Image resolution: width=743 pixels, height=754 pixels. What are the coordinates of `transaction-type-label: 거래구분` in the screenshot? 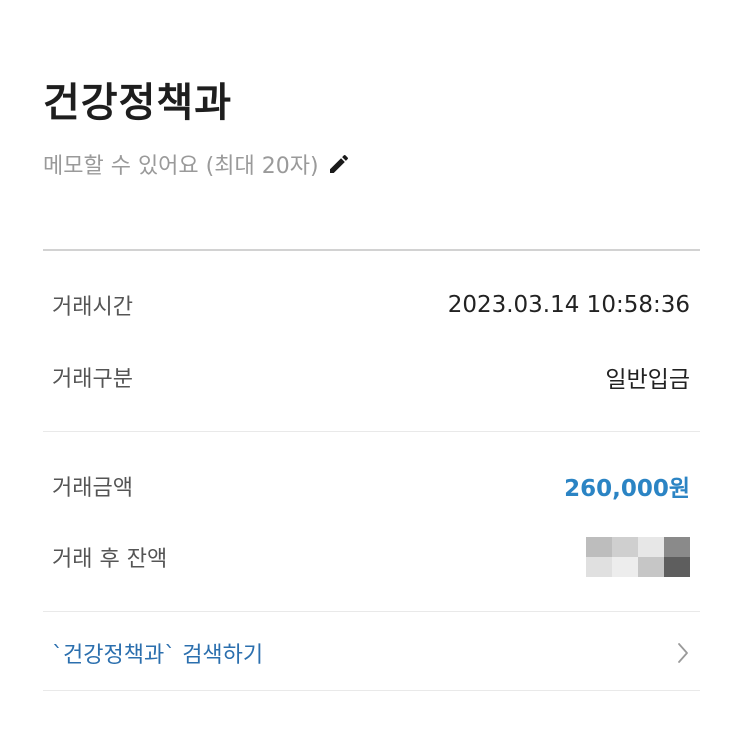 It's located at (92, 379).